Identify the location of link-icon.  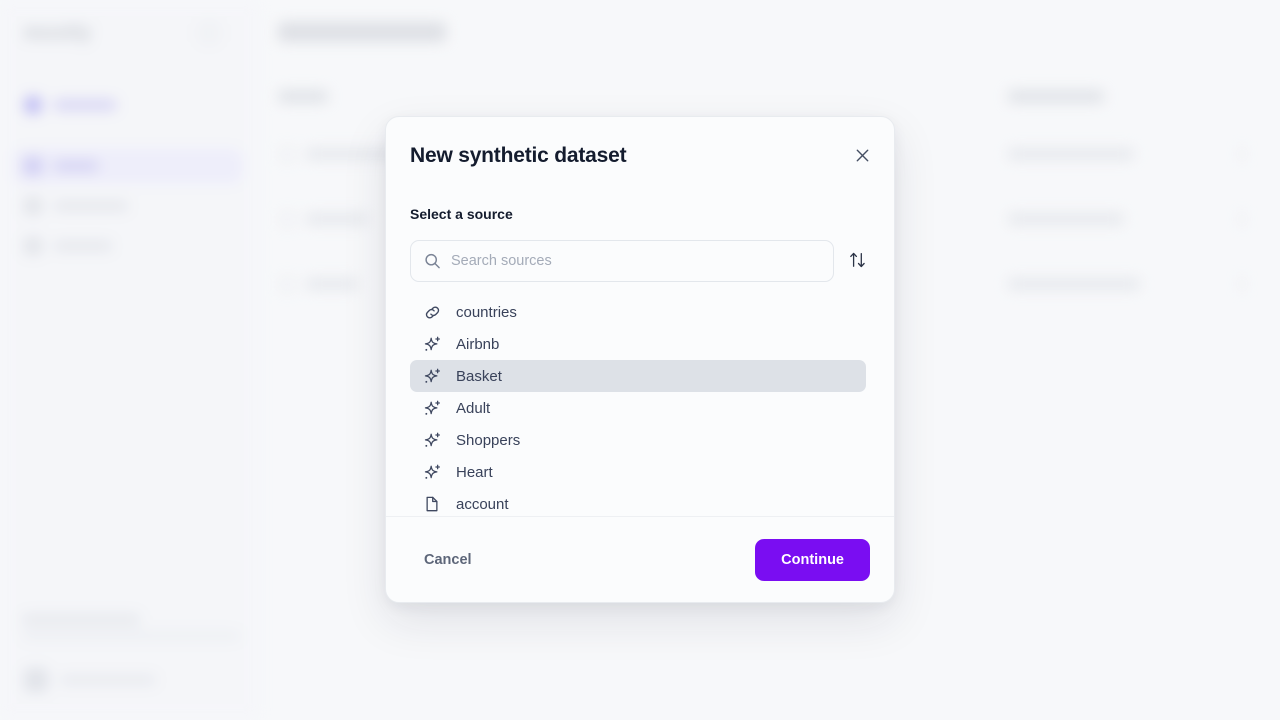
(432, 312).